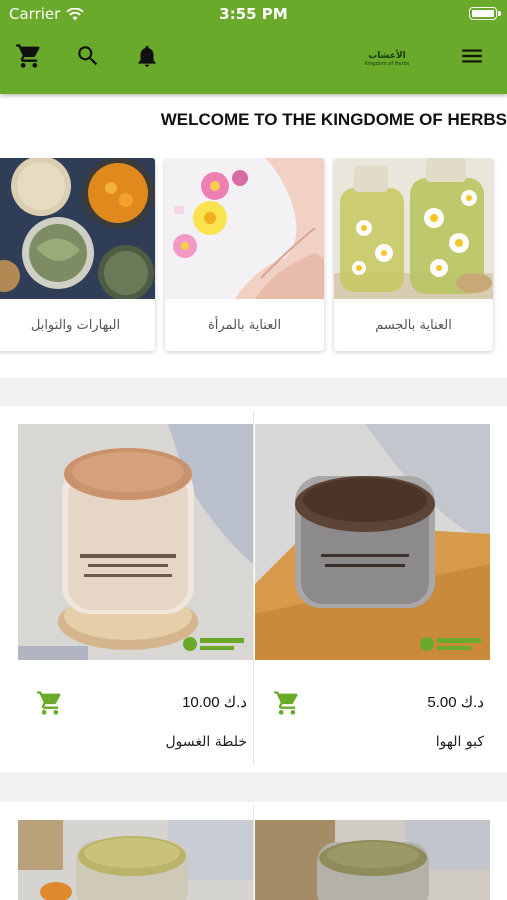  I want to click on status-bar: Carrier 3:55 PM, so click(253, 14).